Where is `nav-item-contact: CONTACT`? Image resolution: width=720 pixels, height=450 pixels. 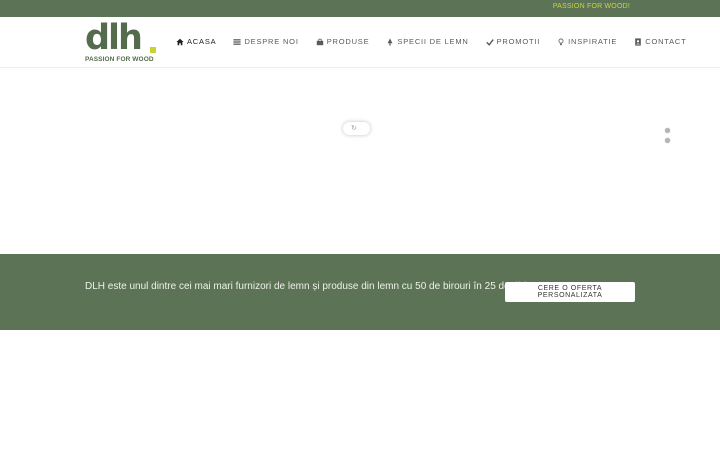 nav-item-contact: CONTACT is located at coordinates (660, 41).